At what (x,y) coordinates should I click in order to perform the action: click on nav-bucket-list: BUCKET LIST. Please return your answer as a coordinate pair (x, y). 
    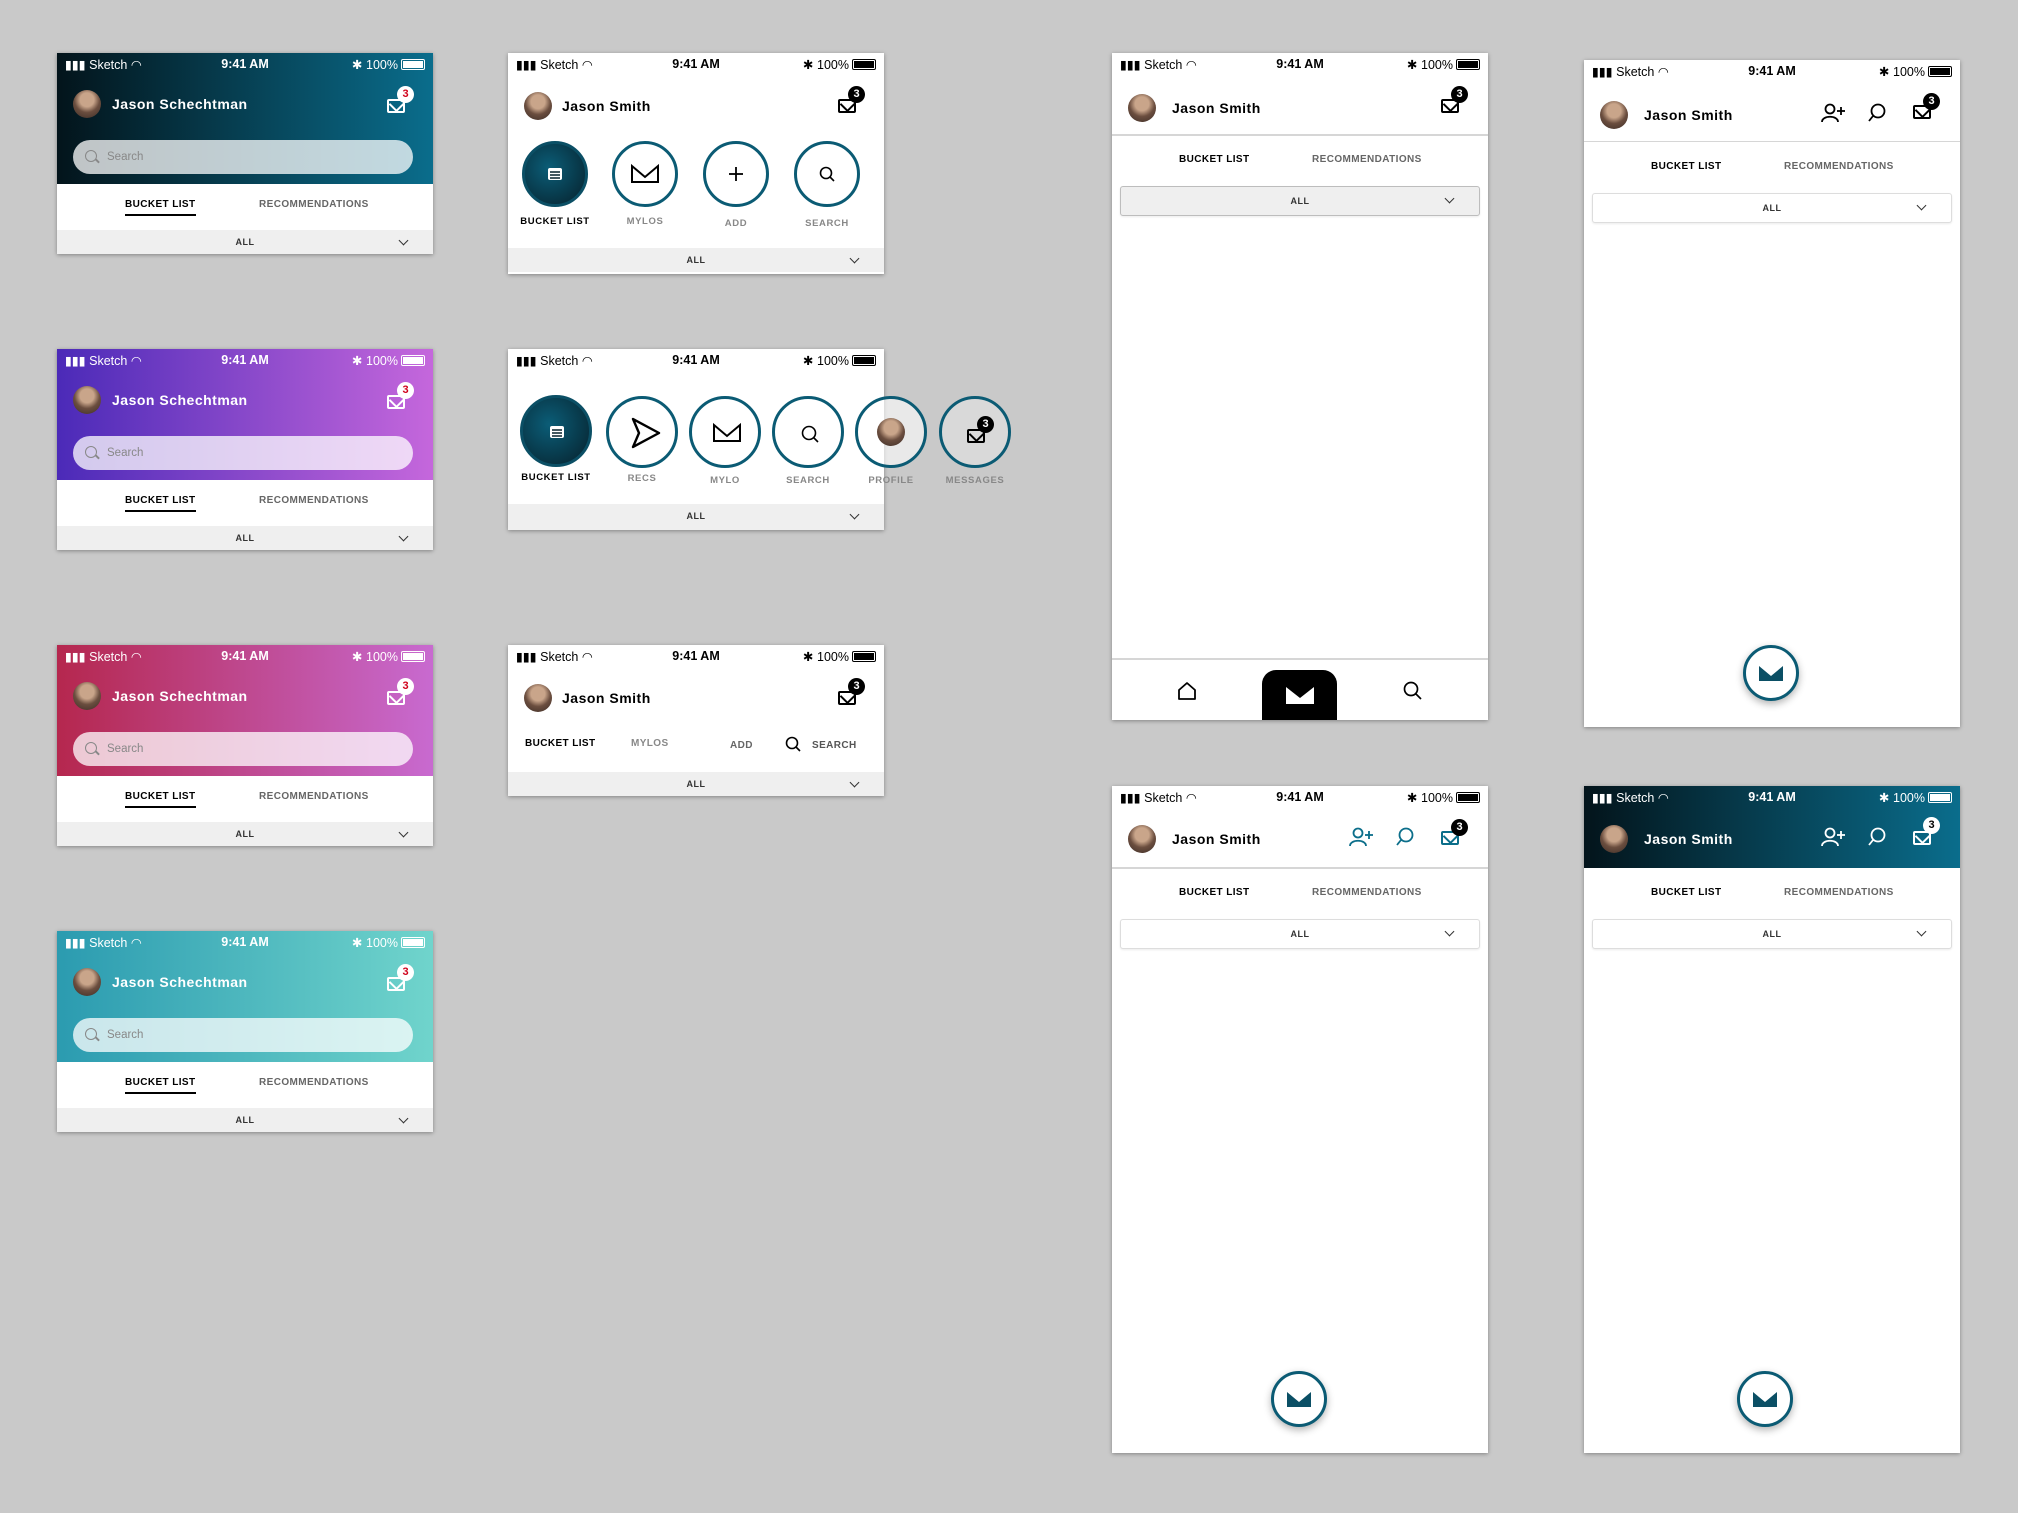
    Looking at the image, I should click on (560, 743).